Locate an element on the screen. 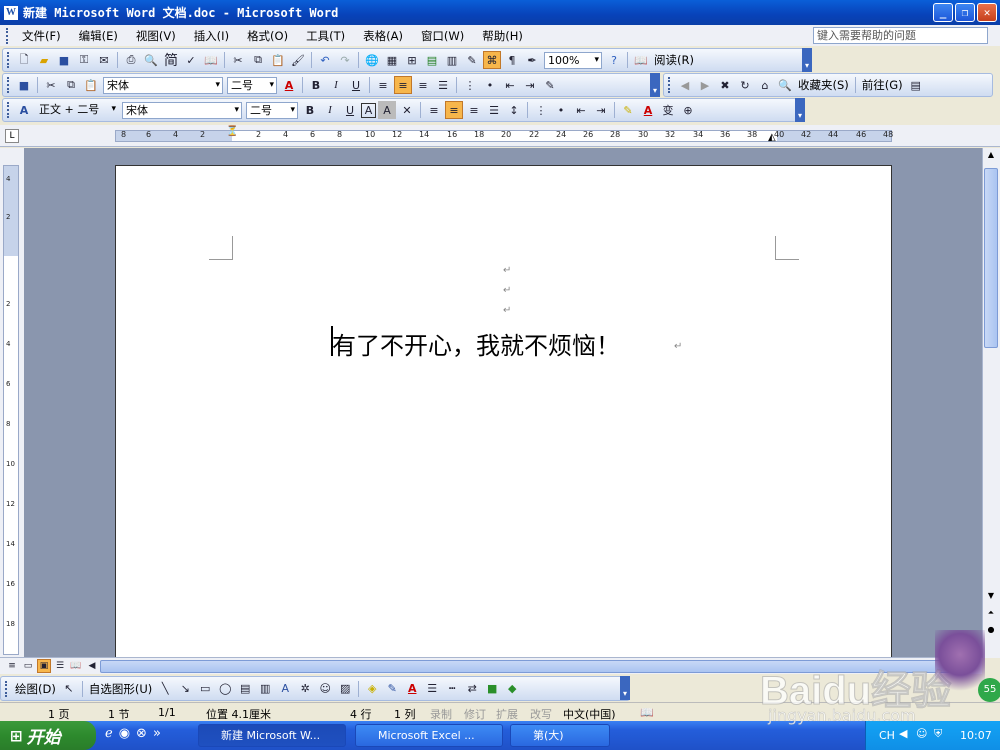 This screenshot has height=750, width=1000. bullets-icon: • is located at coordinates (561, 110).